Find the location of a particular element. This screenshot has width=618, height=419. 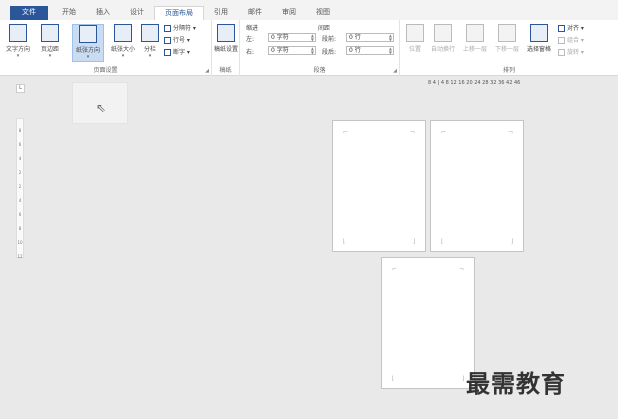

paper-size-icon is located at coordinates (123, 33).